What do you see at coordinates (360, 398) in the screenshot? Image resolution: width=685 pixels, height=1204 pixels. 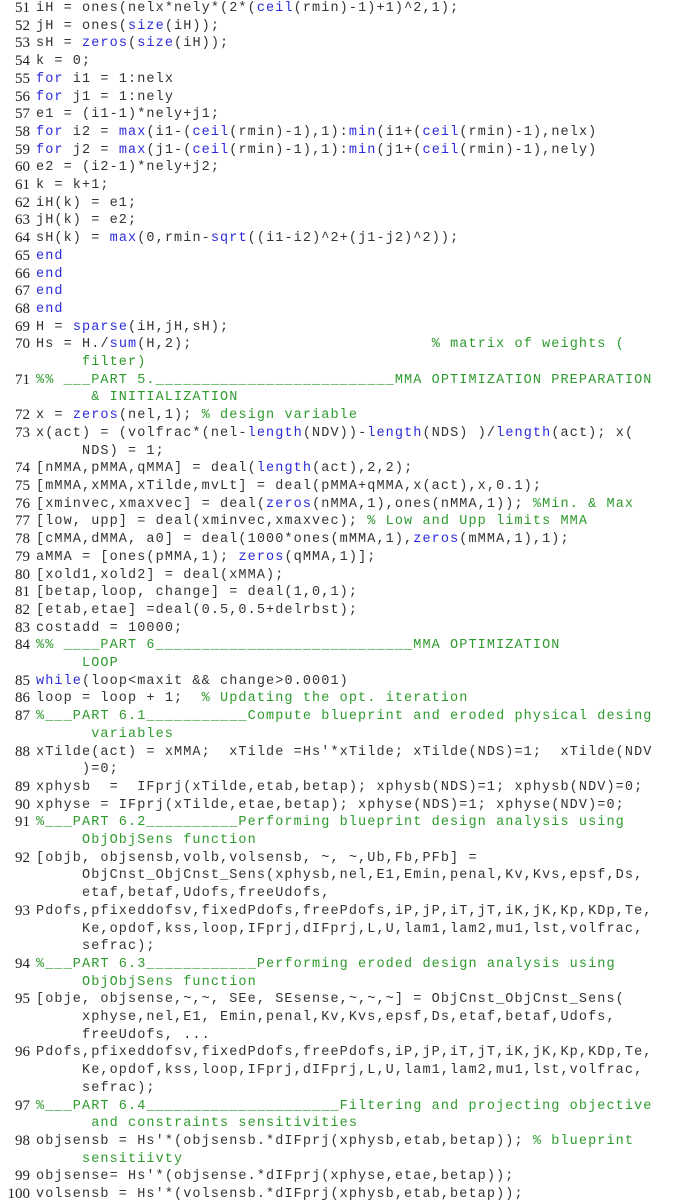 I see `code-content: & INITIALIZATION` at bounding box center [360, 398].